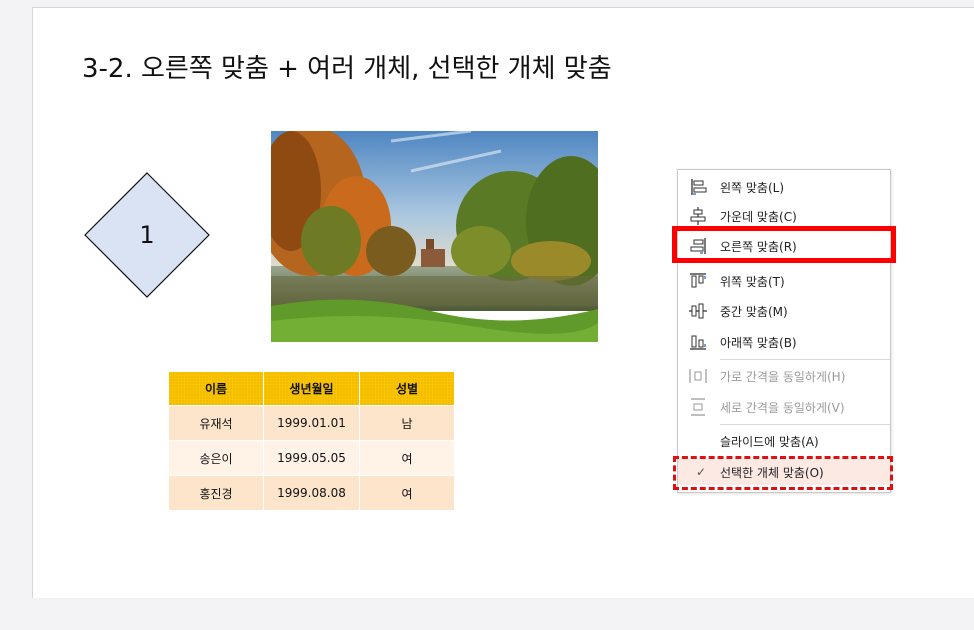  I want to click on distribute-vertical-icon, so click(698, 407).